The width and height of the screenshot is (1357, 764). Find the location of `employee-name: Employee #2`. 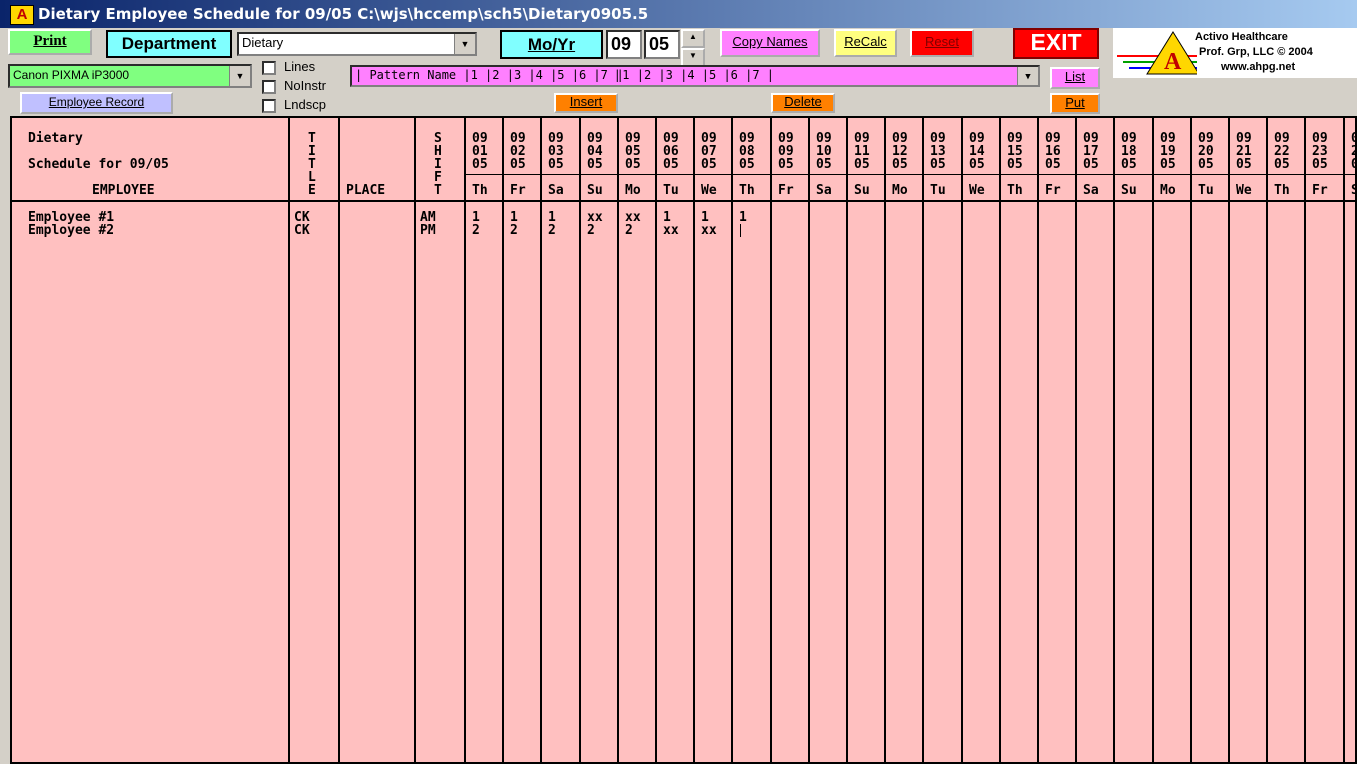

employee-name: Employee #2 is located at coordinates (71, 230).